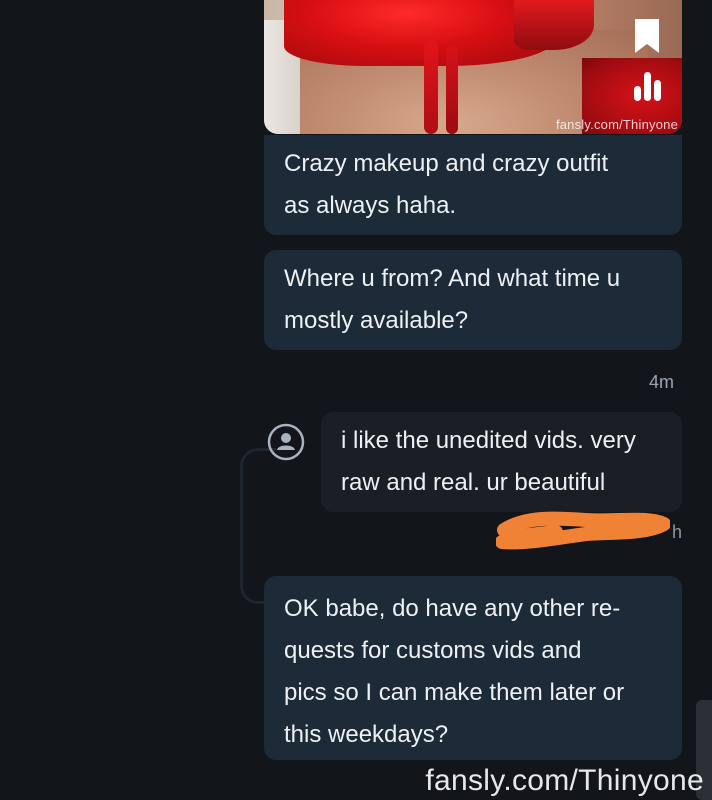 The width and height of the screenshot is (712, 800). What do you see at coordinates (647, 55) in the screenshot?
I see `photo-actions` at bounding box center [647, 55].